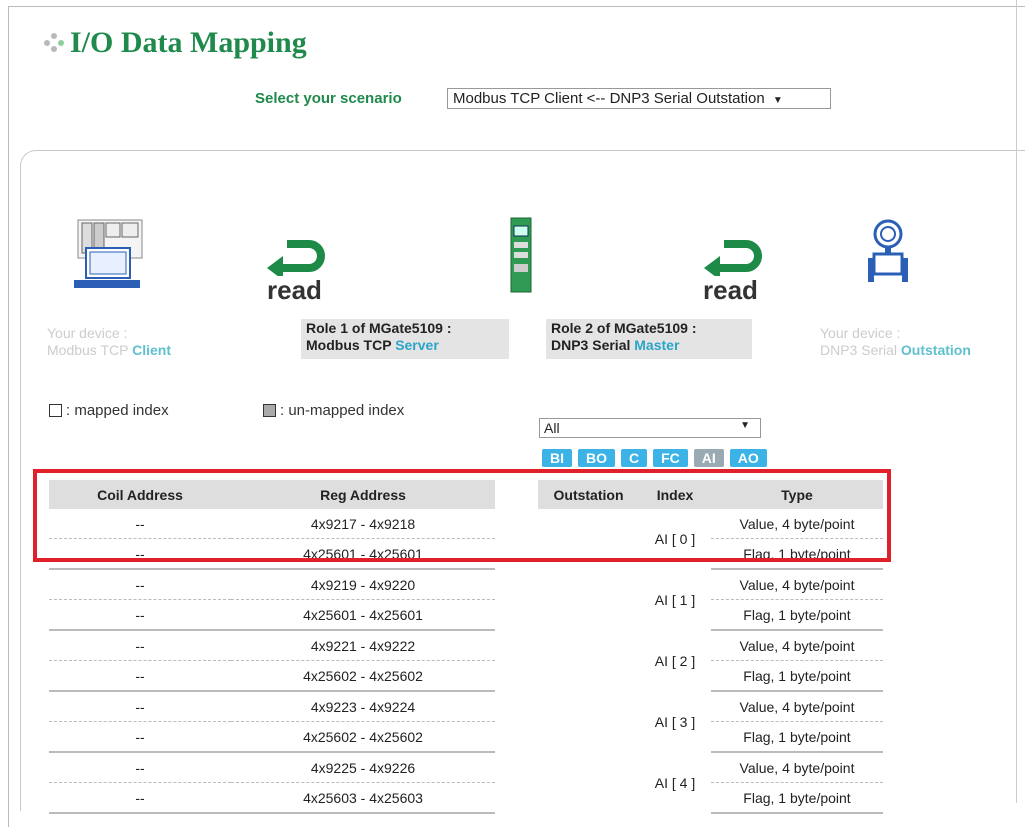 The image size is (1025, 827). Describe the element at coordinates (363, 524) in the screenshot. I see `reg-address-cell: 4x9217 - 4x9218` at that location.